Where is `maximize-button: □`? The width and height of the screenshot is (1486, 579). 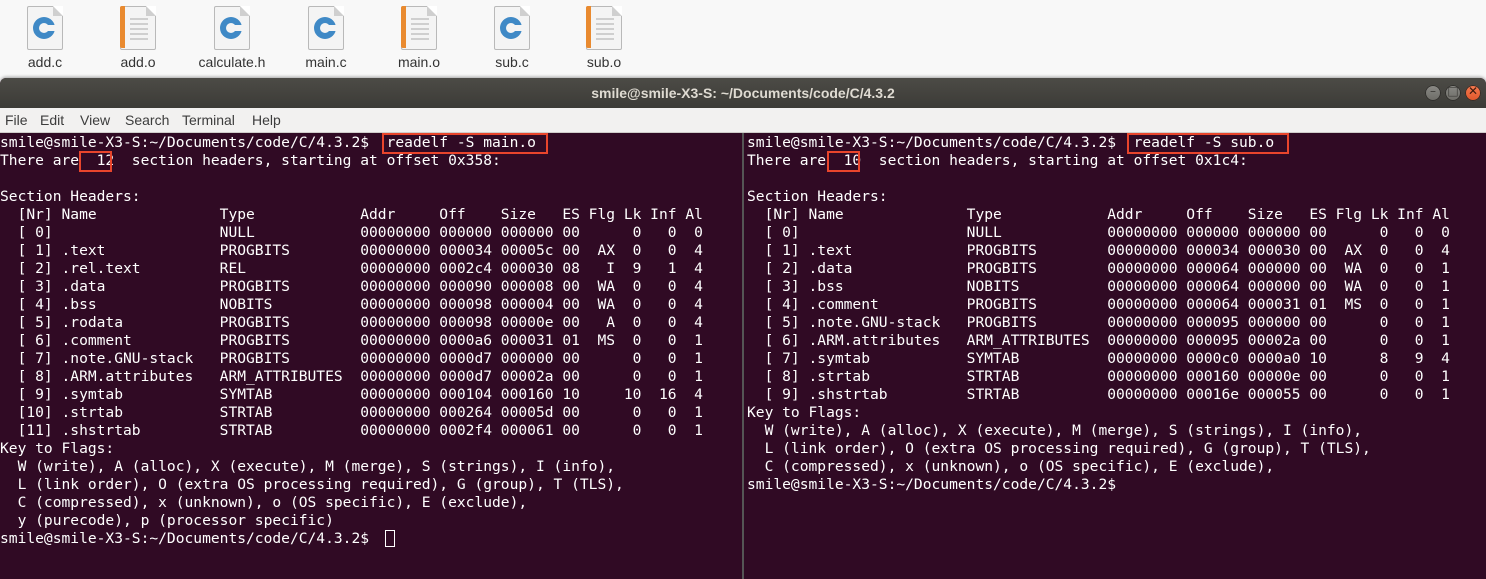 maximize-button: □ is located at coordinates (1453, 92).